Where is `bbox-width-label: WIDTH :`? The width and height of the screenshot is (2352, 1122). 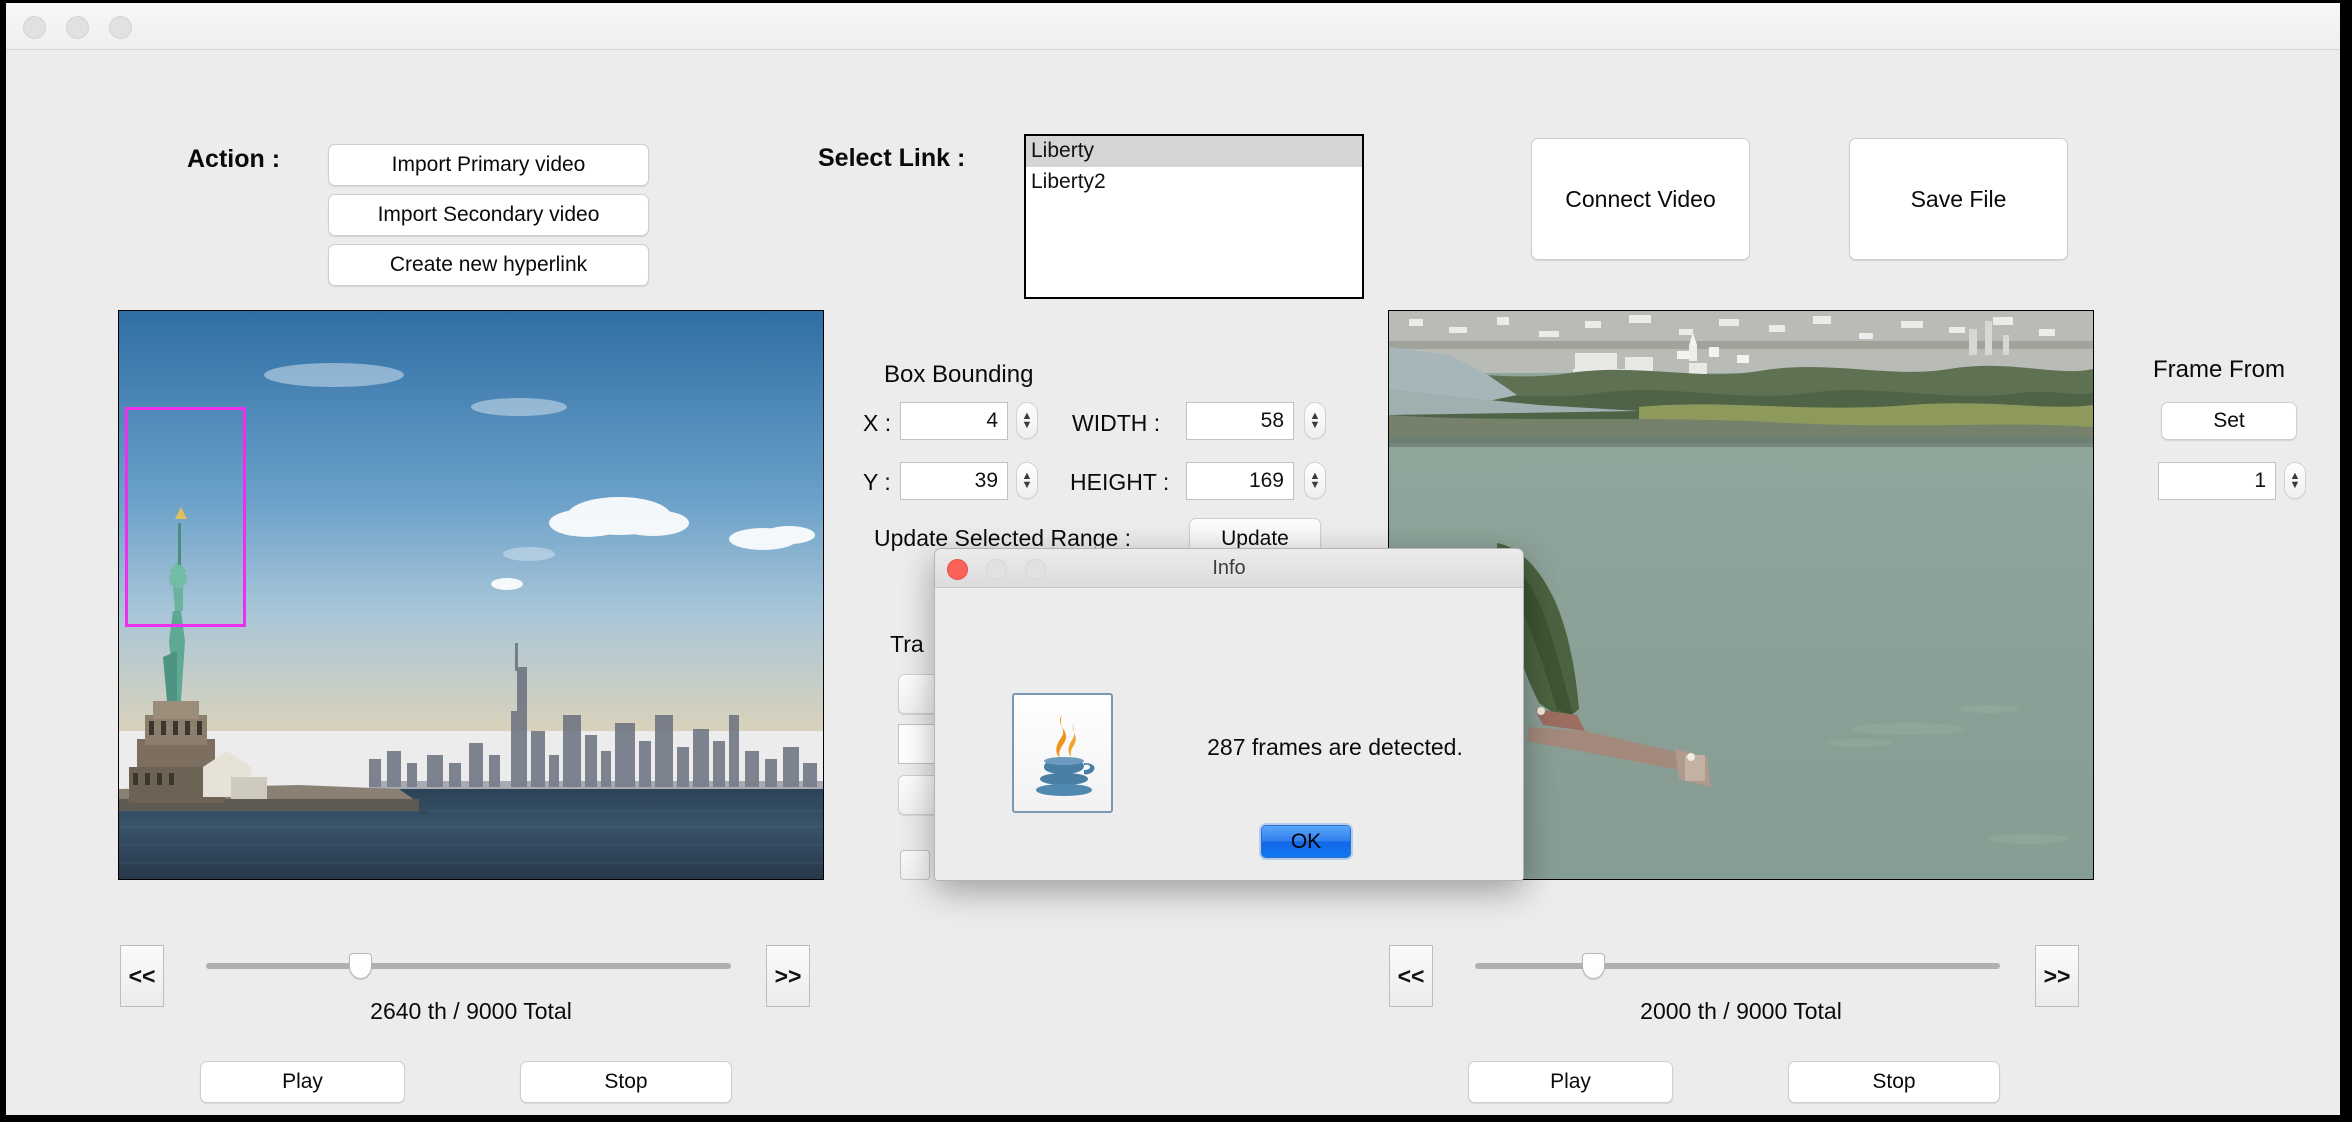
bbox-width-label: WIDTH : is located at coordinates (1116, 423).